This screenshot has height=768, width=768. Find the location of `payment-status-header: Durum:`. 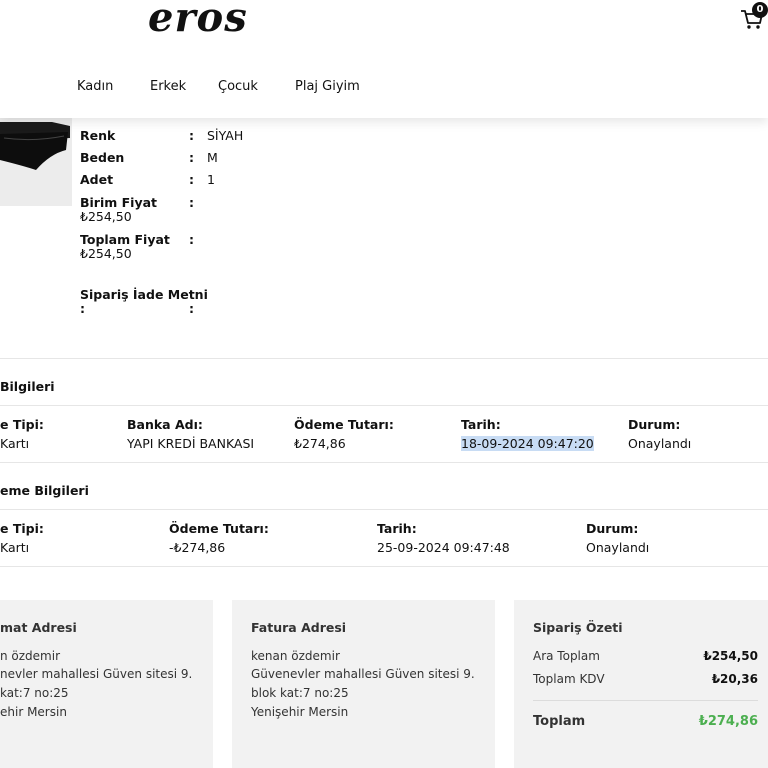

payment-status-header: Durum: is located at coordinates (654, 424).